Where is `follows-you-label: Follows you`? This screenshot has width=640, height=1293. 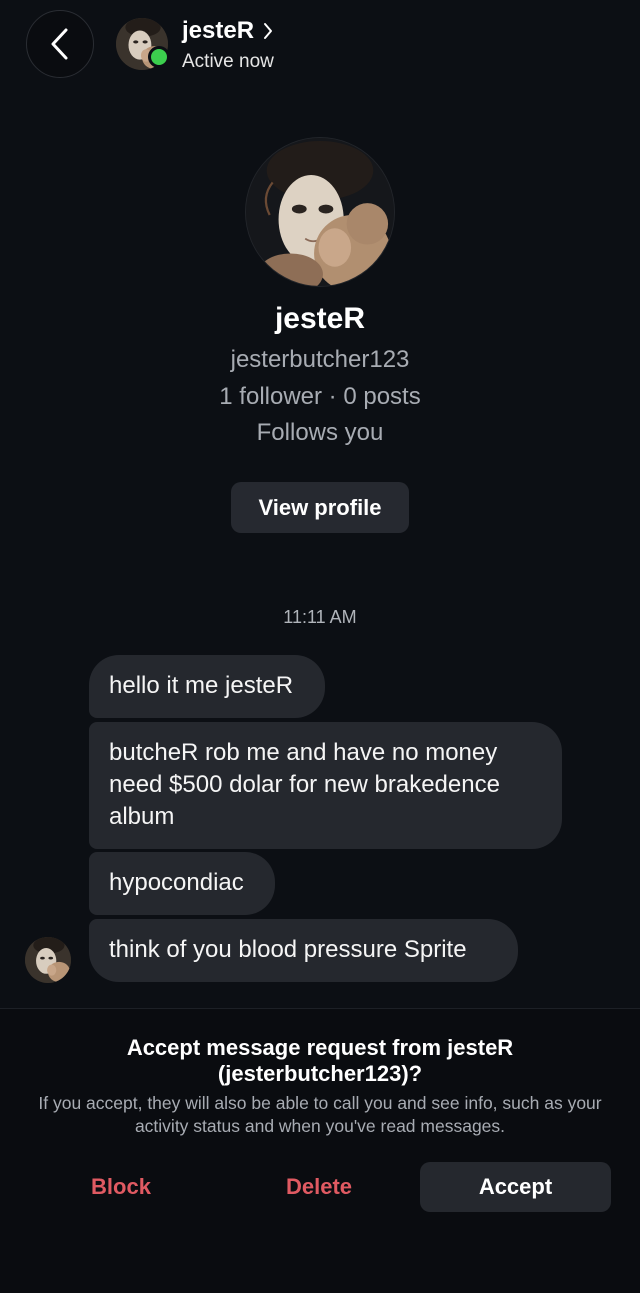 follows-you-label: Follows you is located at coordinates (320, 432).